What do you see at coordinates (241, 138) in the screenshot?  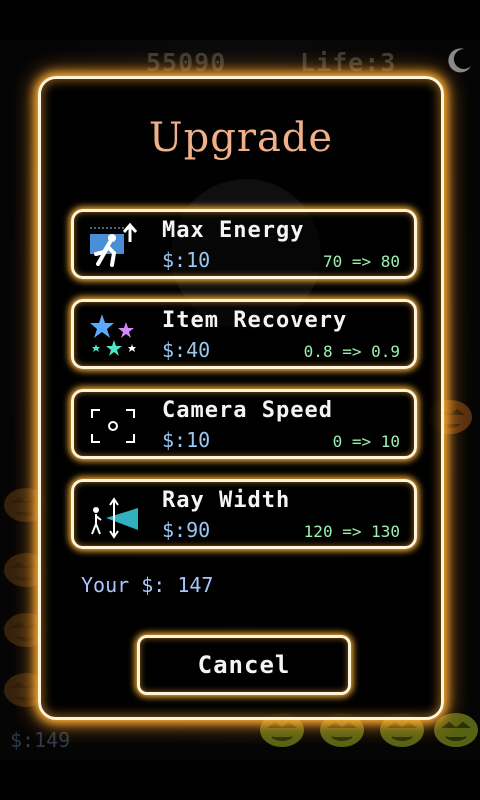 I see `dialog-title: Upgrade` at bounding box center [241, 138].